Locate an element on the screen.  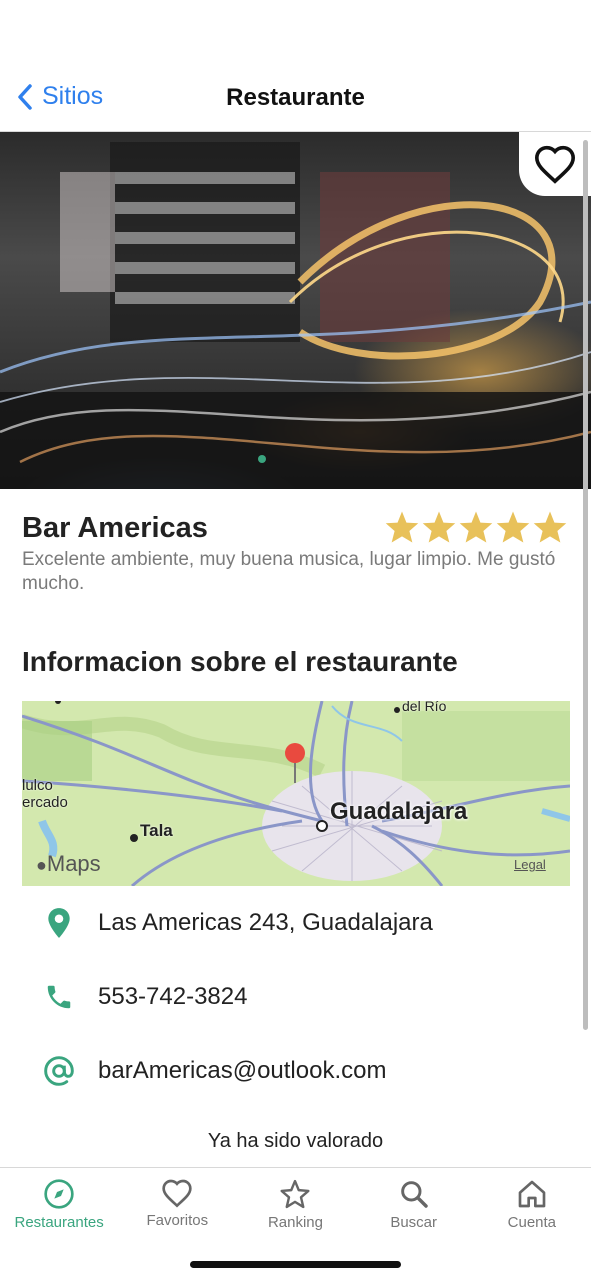
maps-brand-label: Maps is located at coordinates (73, 863).